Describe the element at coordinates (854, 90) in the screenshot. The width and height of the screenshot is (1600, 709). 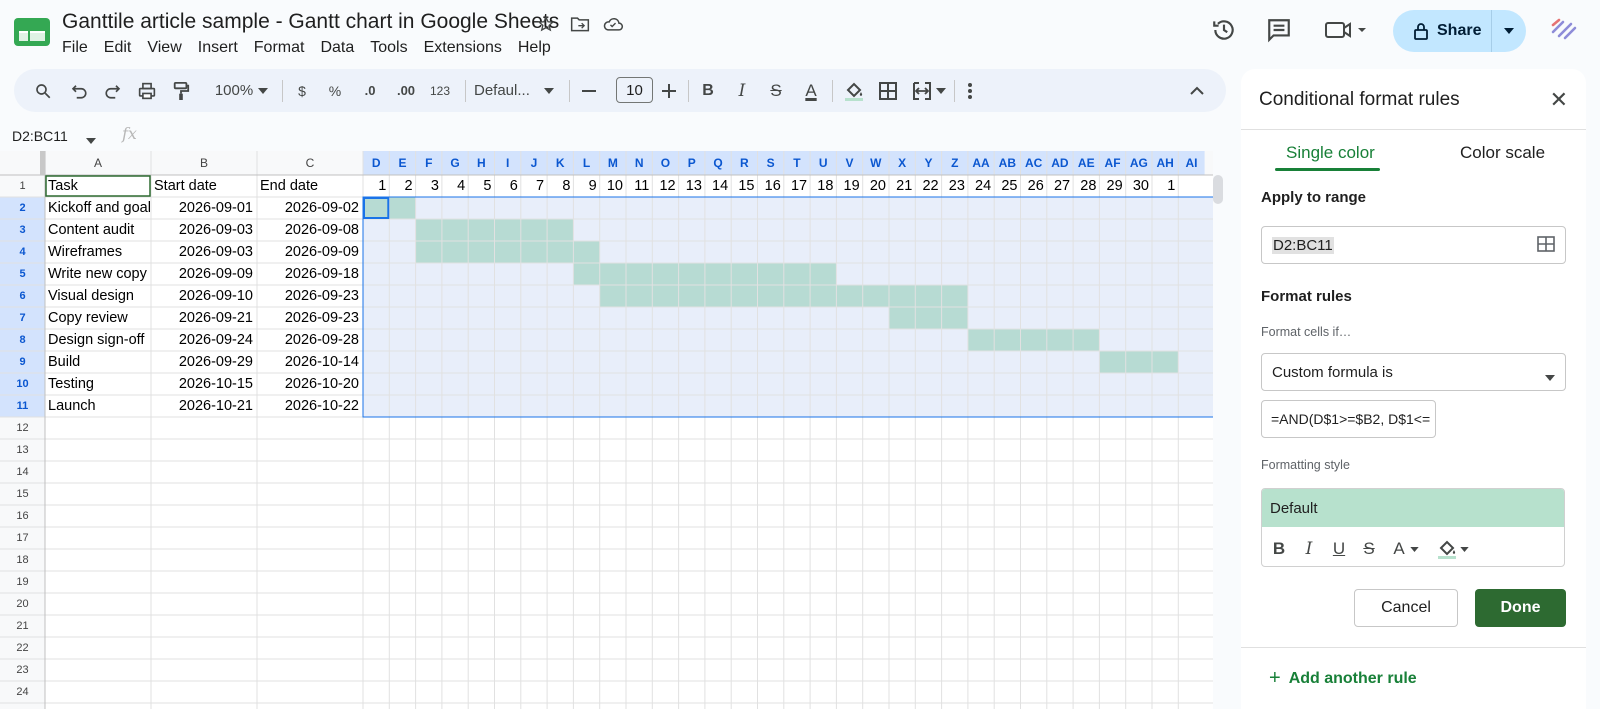
I see `fill-color-icon` at that location.